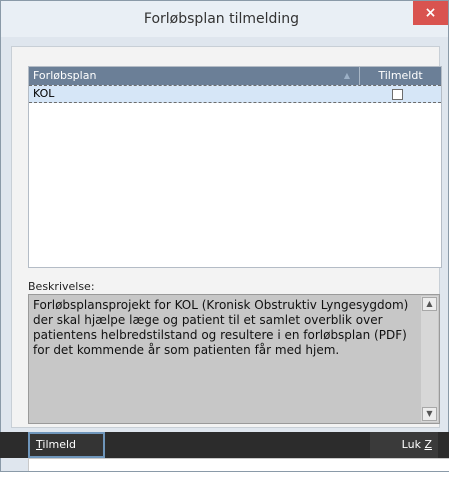 This screenshot has height=488, width=449. I want to click on description-label: Beskrivelse:, so click(61, 286).